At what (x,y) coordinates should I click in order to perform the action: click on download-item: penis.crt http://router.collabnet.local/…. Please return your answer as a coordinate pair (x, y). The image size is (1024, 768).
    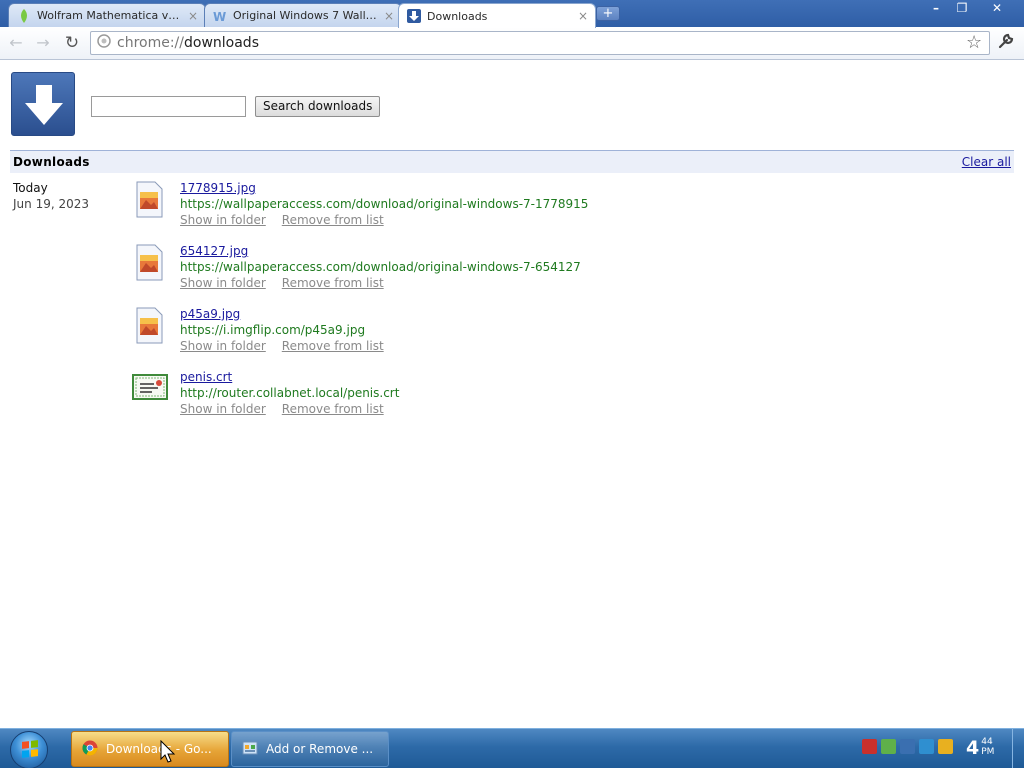
    Looking at the image, I should click on (480, 397).